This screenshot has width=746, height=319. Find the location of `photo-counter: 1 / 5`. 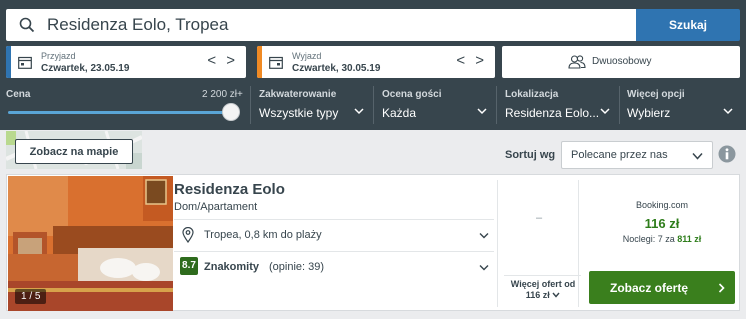

photo-counter: 1 / 5 is located at coordinates (31, 296).